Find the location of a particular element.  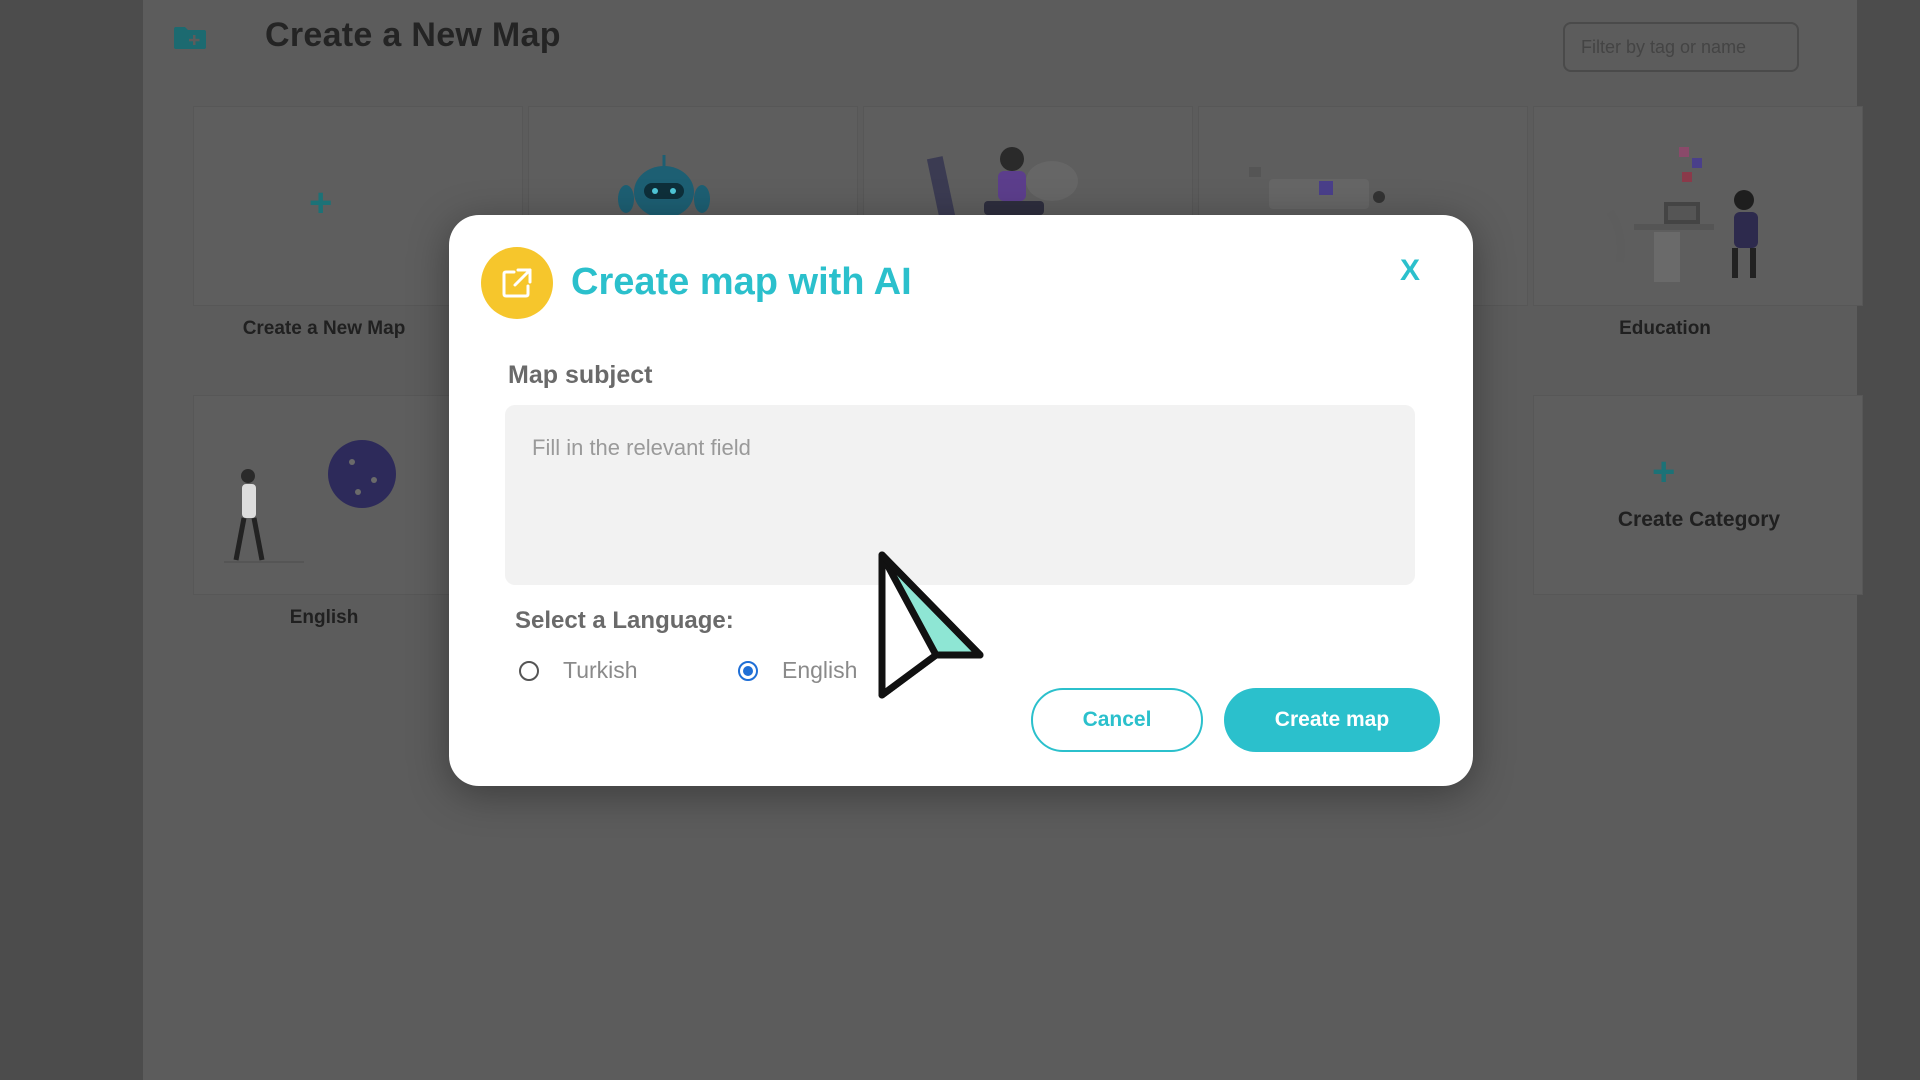

card-label-education: Education is located at coordinates (1665, 328).